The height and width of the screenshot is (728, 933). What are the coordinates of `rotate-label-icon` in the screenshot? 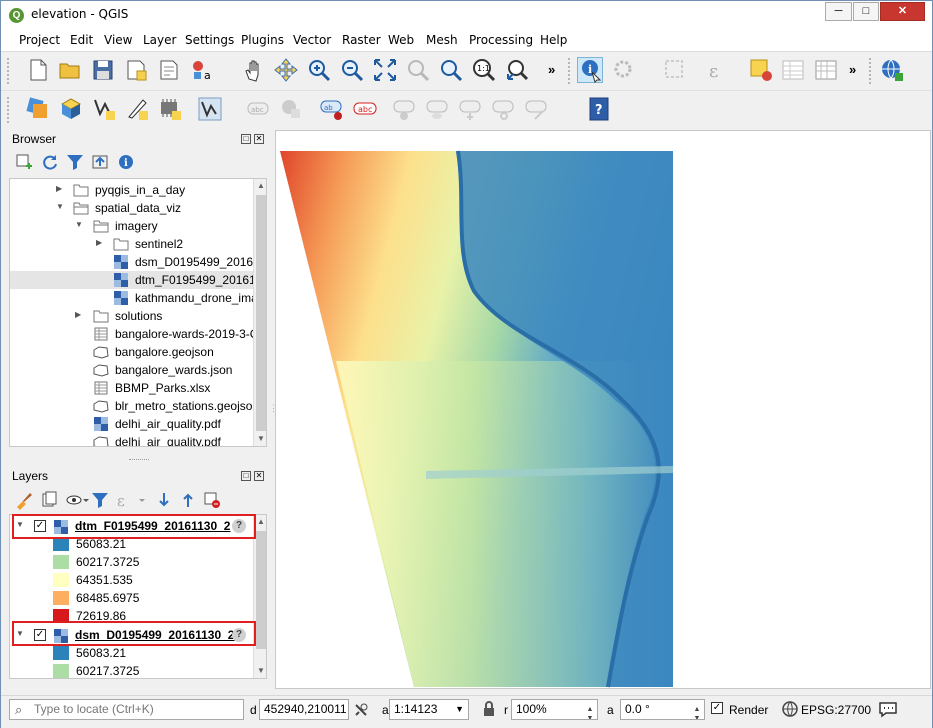 It's located at (503, 109).